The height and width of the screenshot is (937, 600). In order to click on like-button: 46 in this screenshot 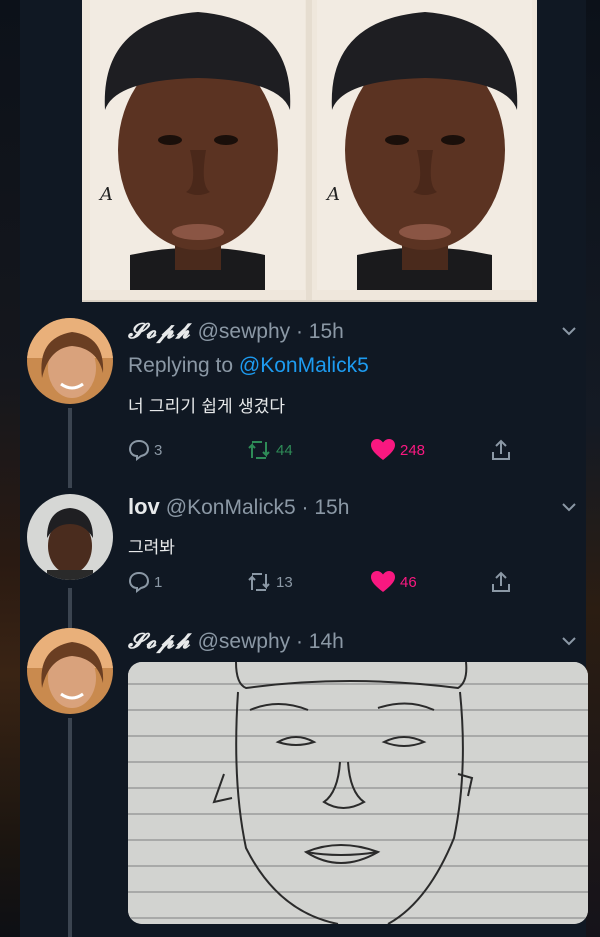, I will do `click(393, 582)`.